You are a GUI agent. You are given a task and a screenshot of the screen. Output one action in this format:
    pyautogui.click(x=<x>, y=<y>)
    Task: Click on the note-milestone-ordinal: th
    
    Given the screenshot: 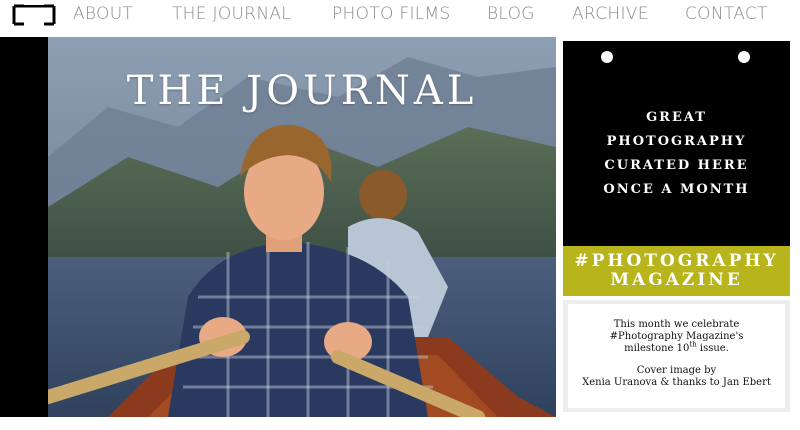 What is the action you would take?
    pyautogui.click(x=693, y=344)
    